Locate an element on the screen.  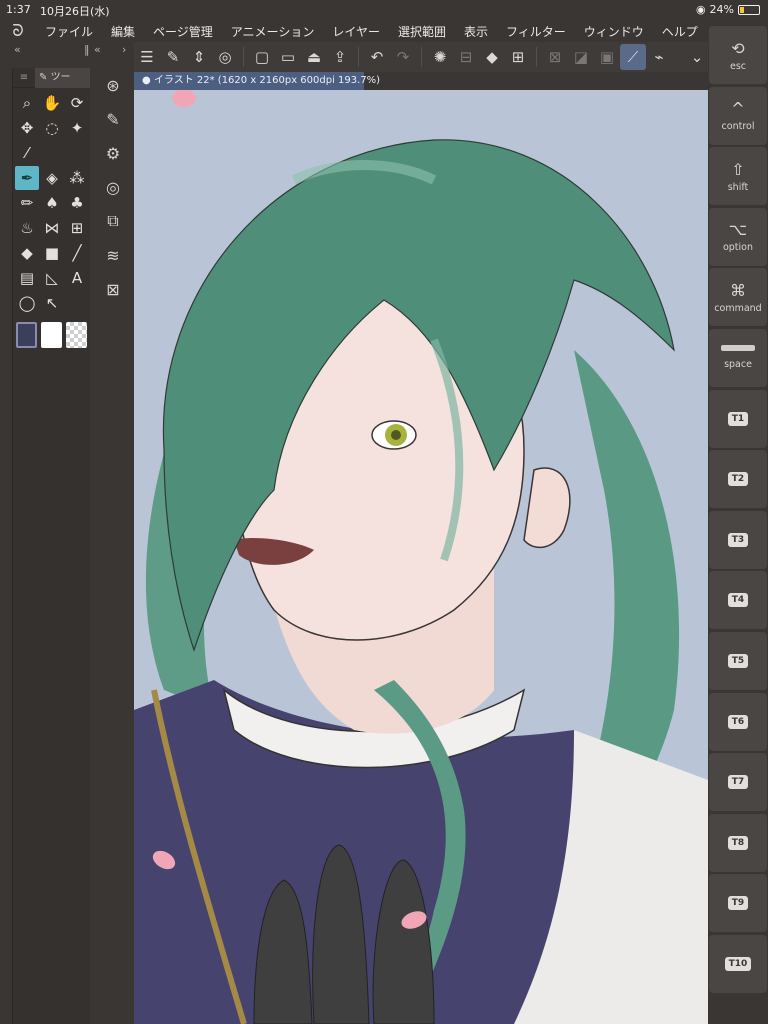
sub-color-swatch is located at coordinates (52, 335).